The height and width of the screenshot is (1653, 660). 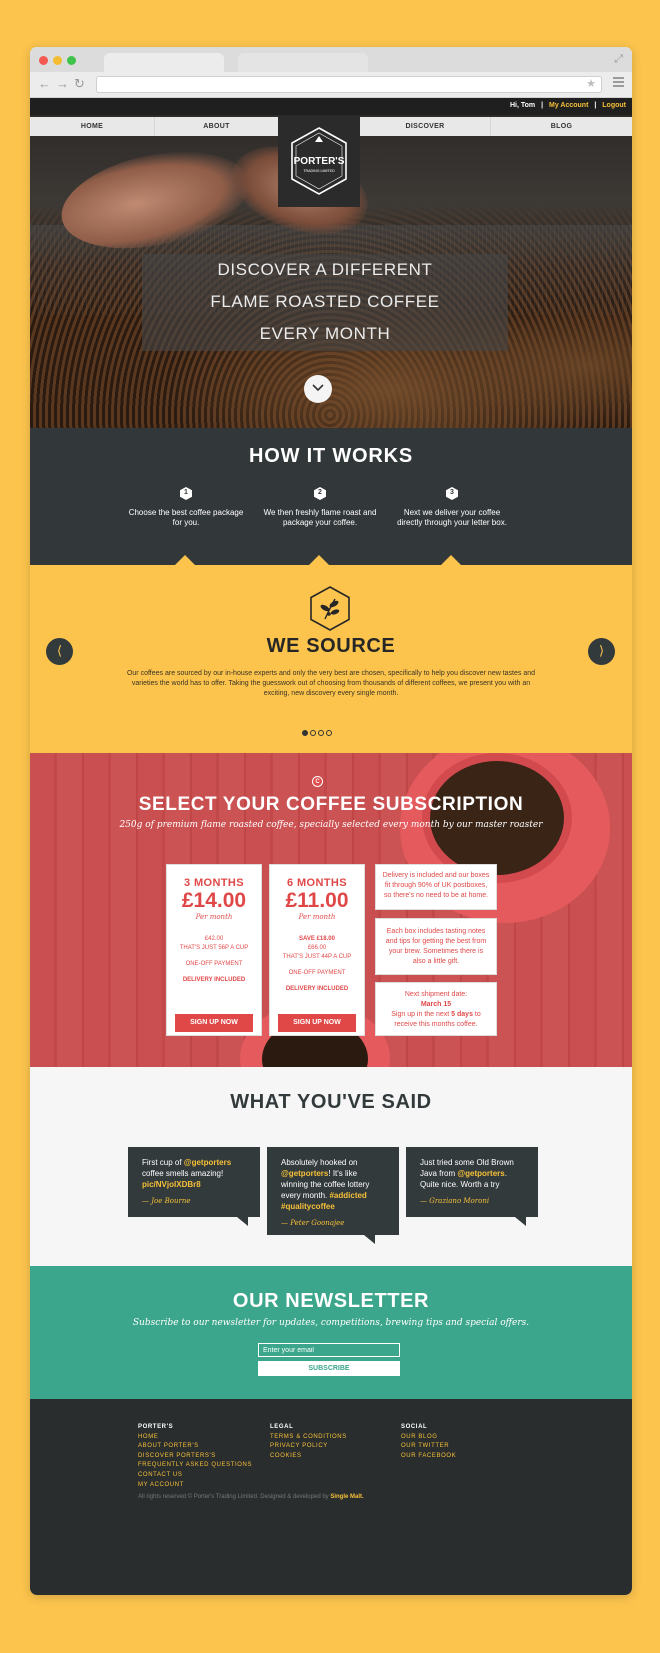 I want to click on plan-delivery: DELIVERY INCLUDED, so click(x=317, y=989).